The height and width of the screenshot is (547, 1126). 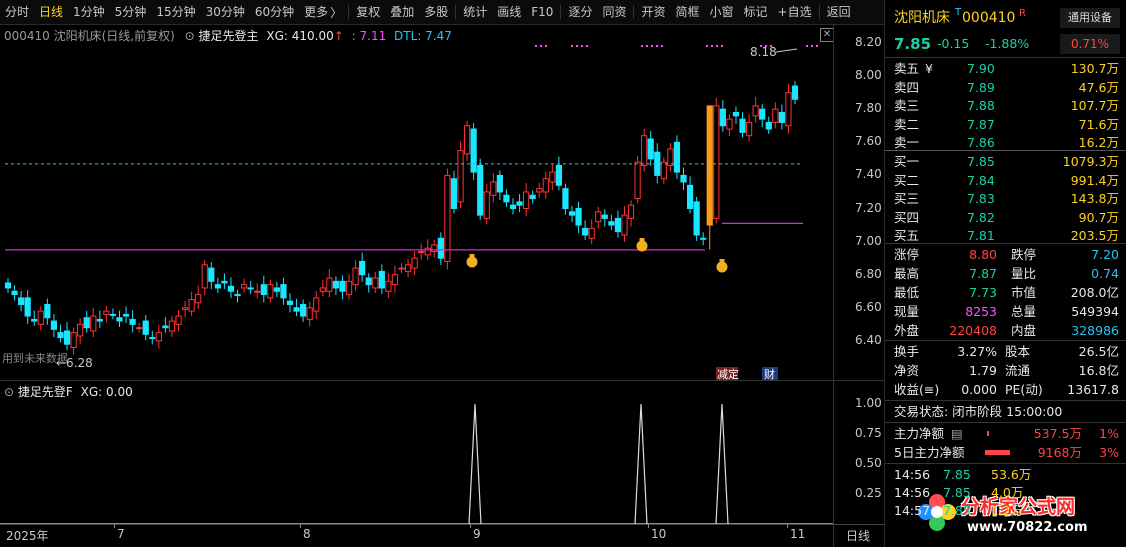 What do you see at coordinates (475, 12) in the screenshot?
I see `toolbar-item: 统计` at bounding box center [475, 12].